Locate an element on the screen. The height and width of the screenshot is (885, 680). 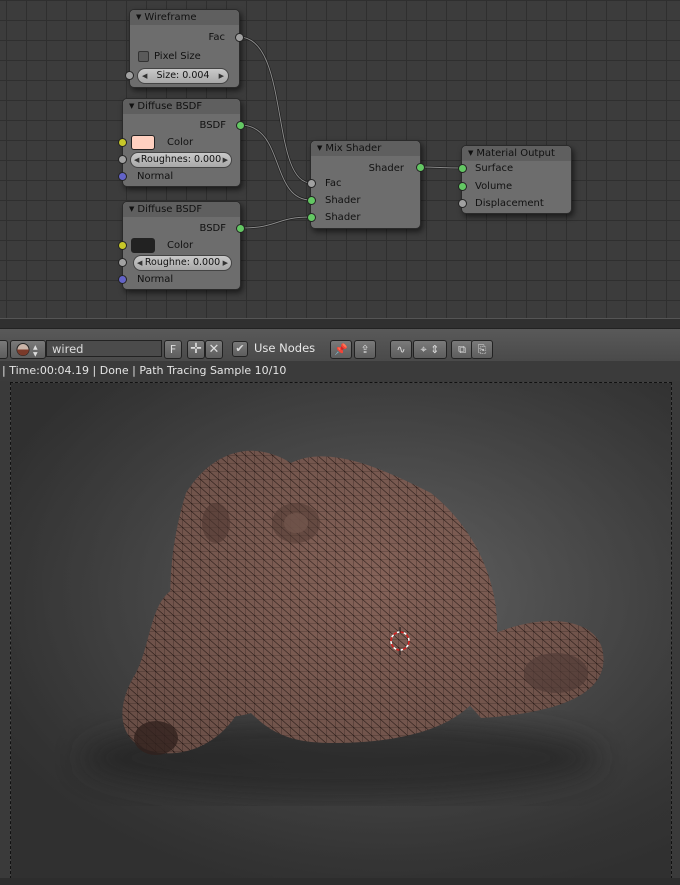
close-icon: ✕ is located at coordinates (214, 349).